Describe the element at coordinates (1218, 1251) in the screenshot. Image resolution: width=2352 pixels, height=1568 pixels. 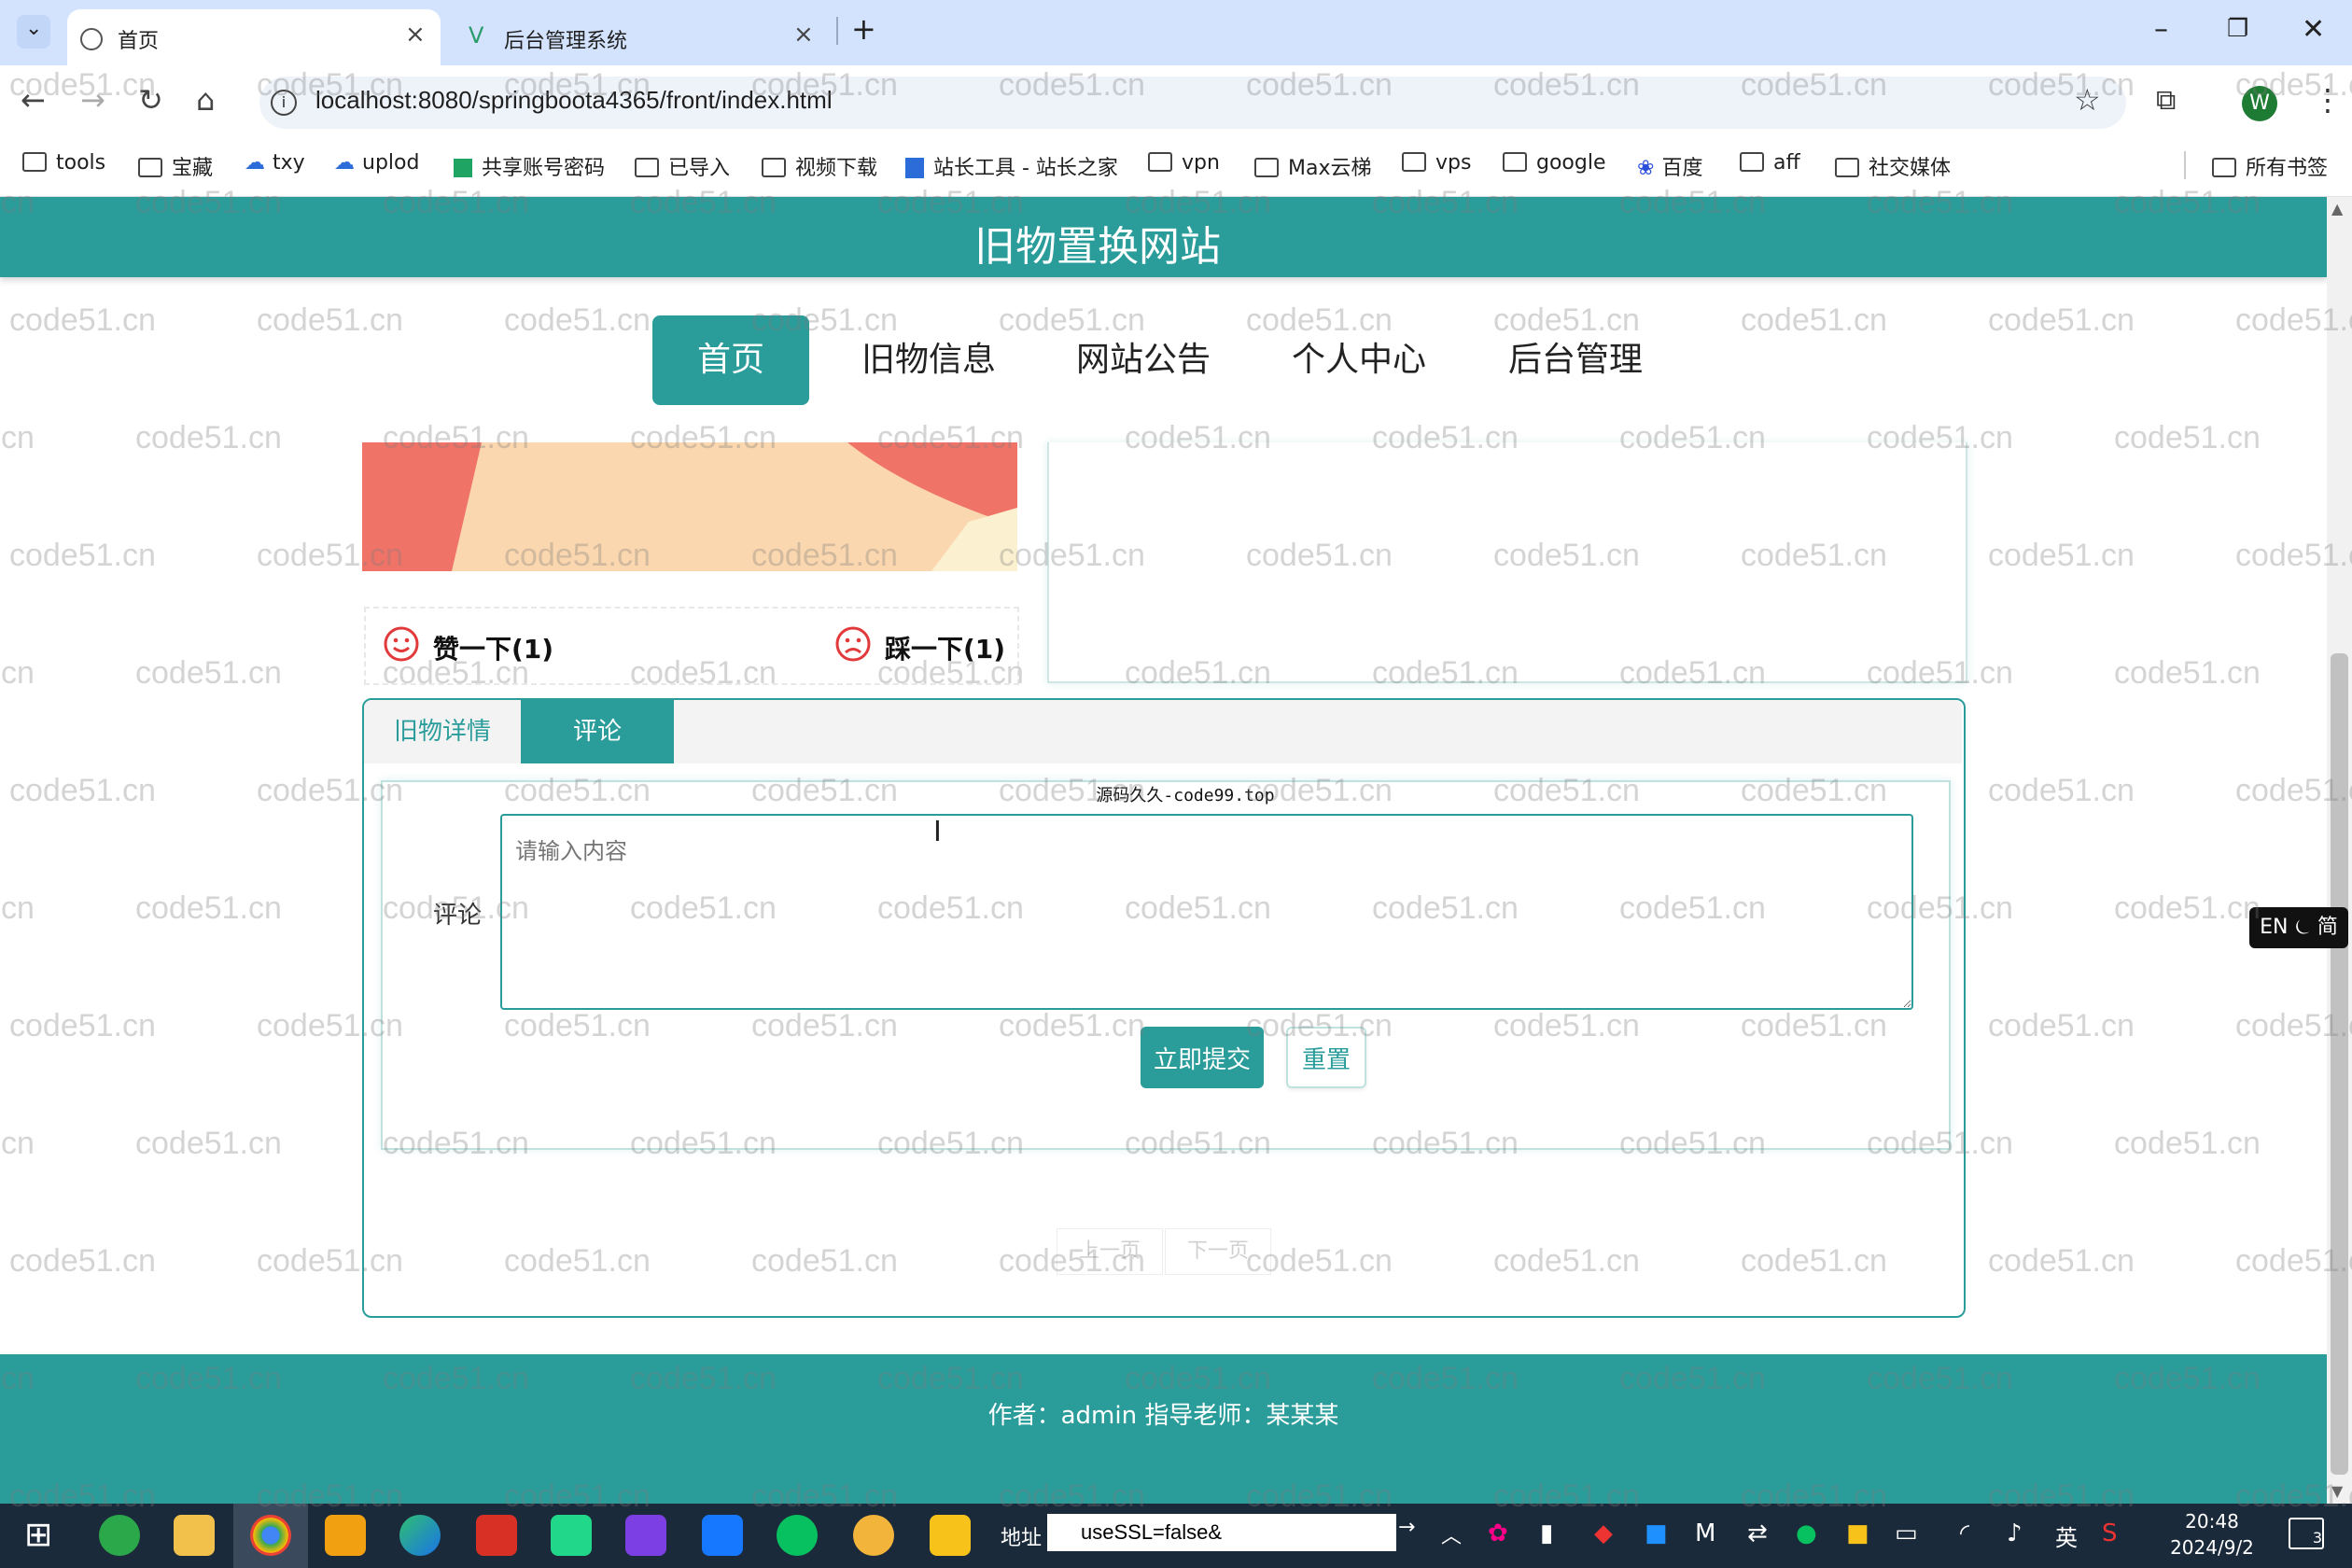
I see `next-page-button: 下一页` at that location.